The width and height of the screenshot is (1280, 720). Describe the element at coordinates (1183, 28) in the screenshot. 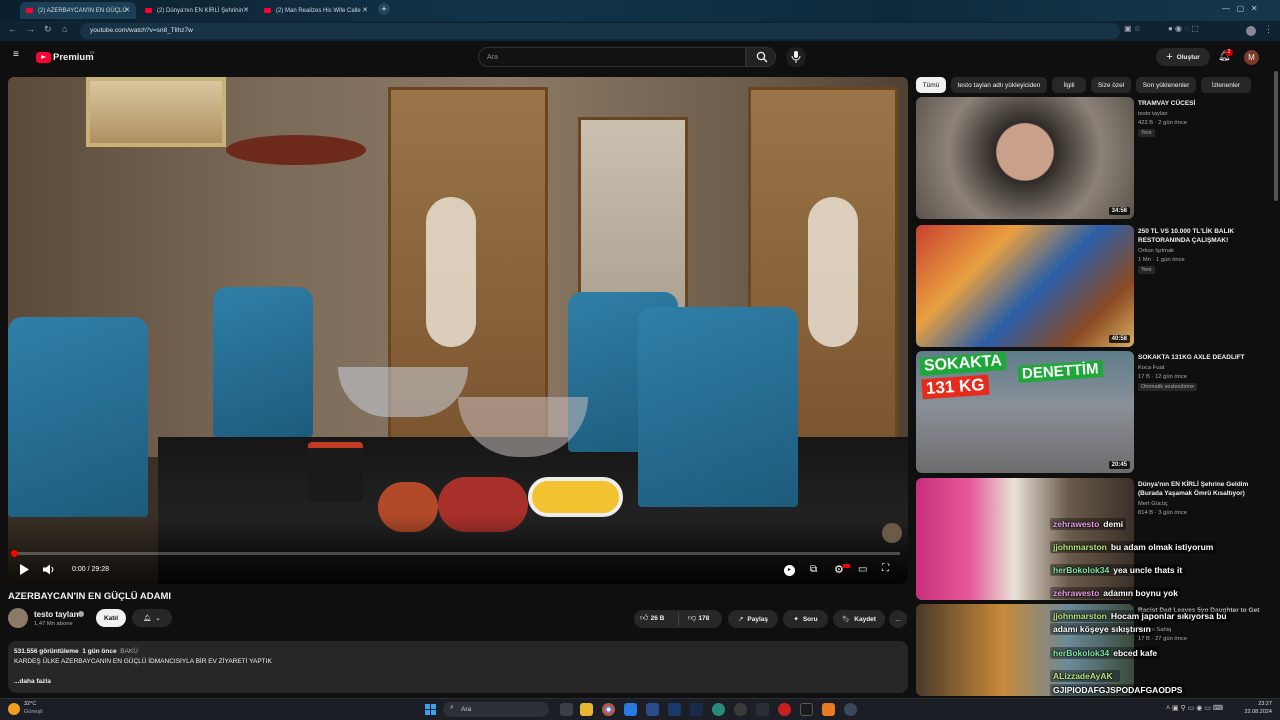

I see `profile-icons: ● ◉ ◌ ⬚` at that location.